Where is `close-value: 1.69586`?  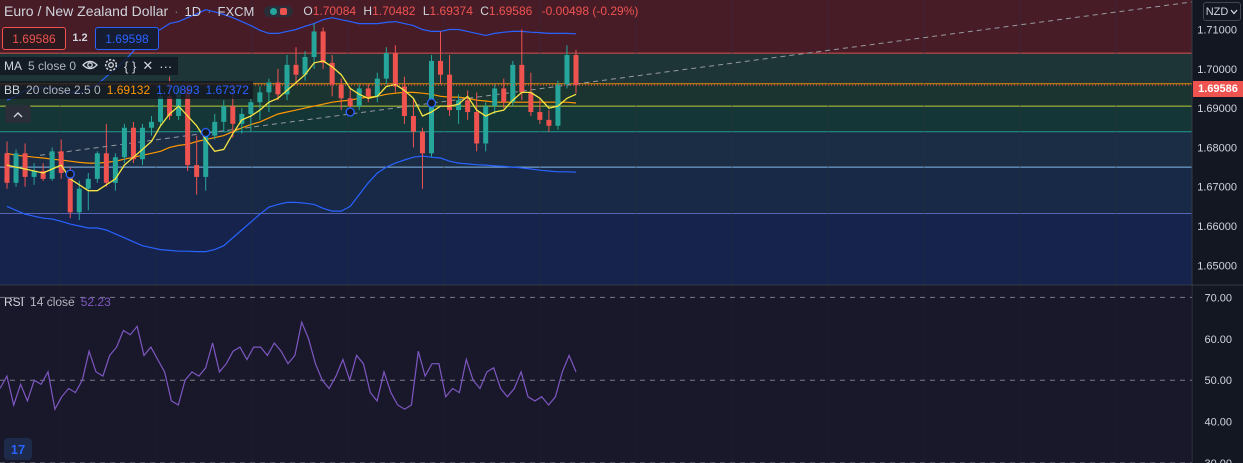 close-value: 1.69586 is located at coordinates (510, 11).